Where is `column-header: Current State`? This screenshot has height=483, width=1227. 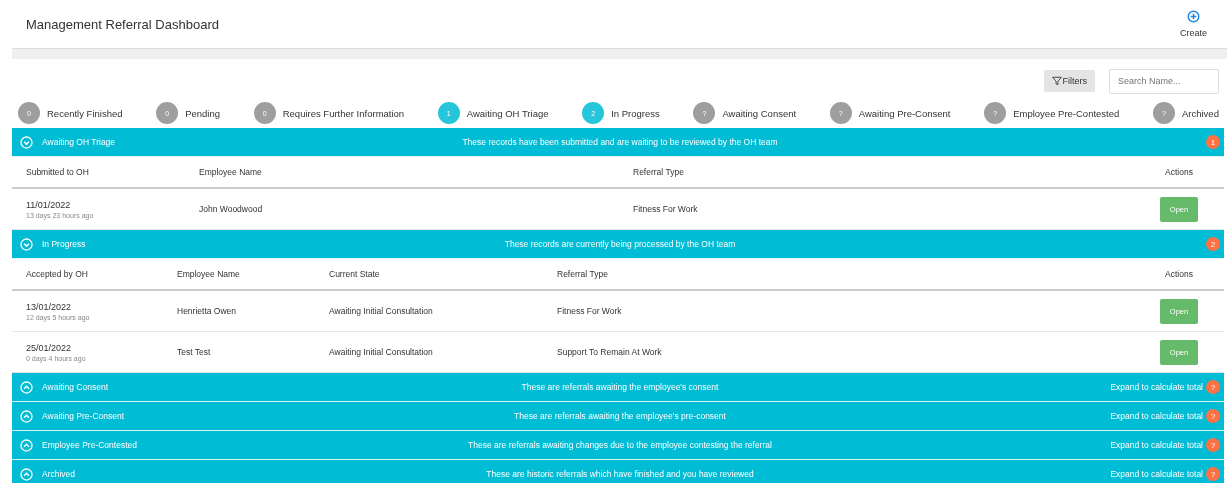 column-header: Current State is located at coordinates (354, 274).